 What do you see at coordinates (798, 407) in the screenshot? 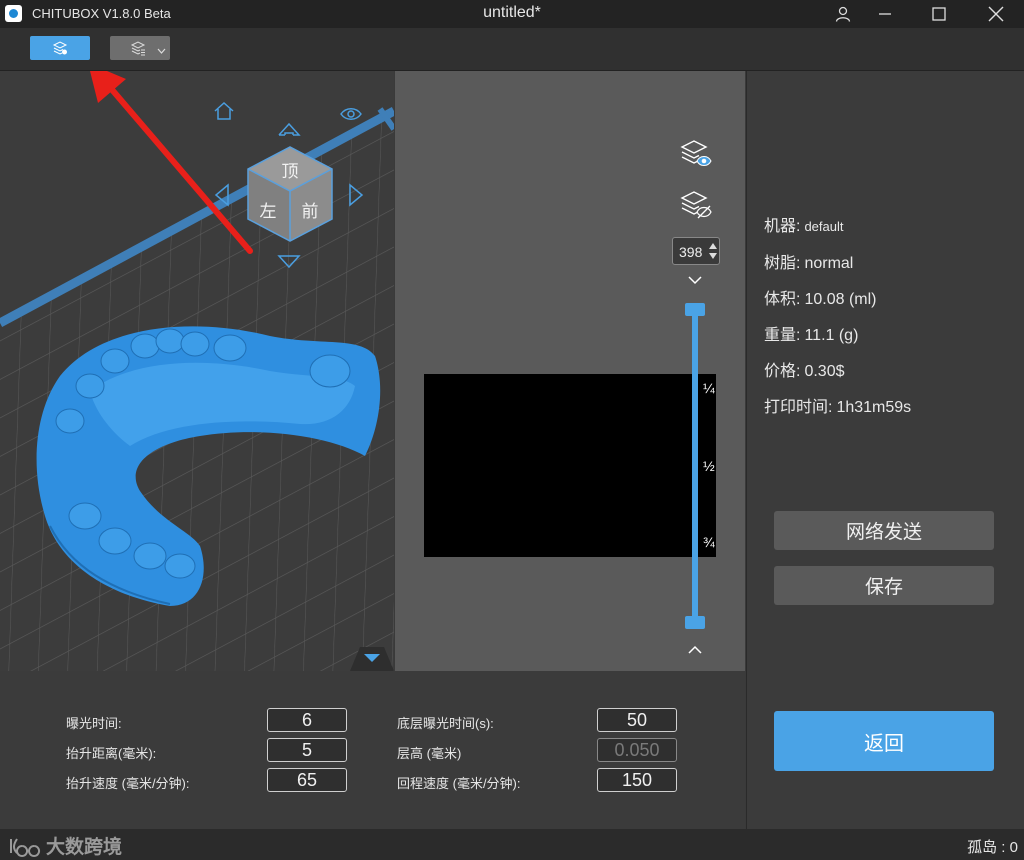
I see `print-time-label: 打印时间:` at bounding box center [798, 407].